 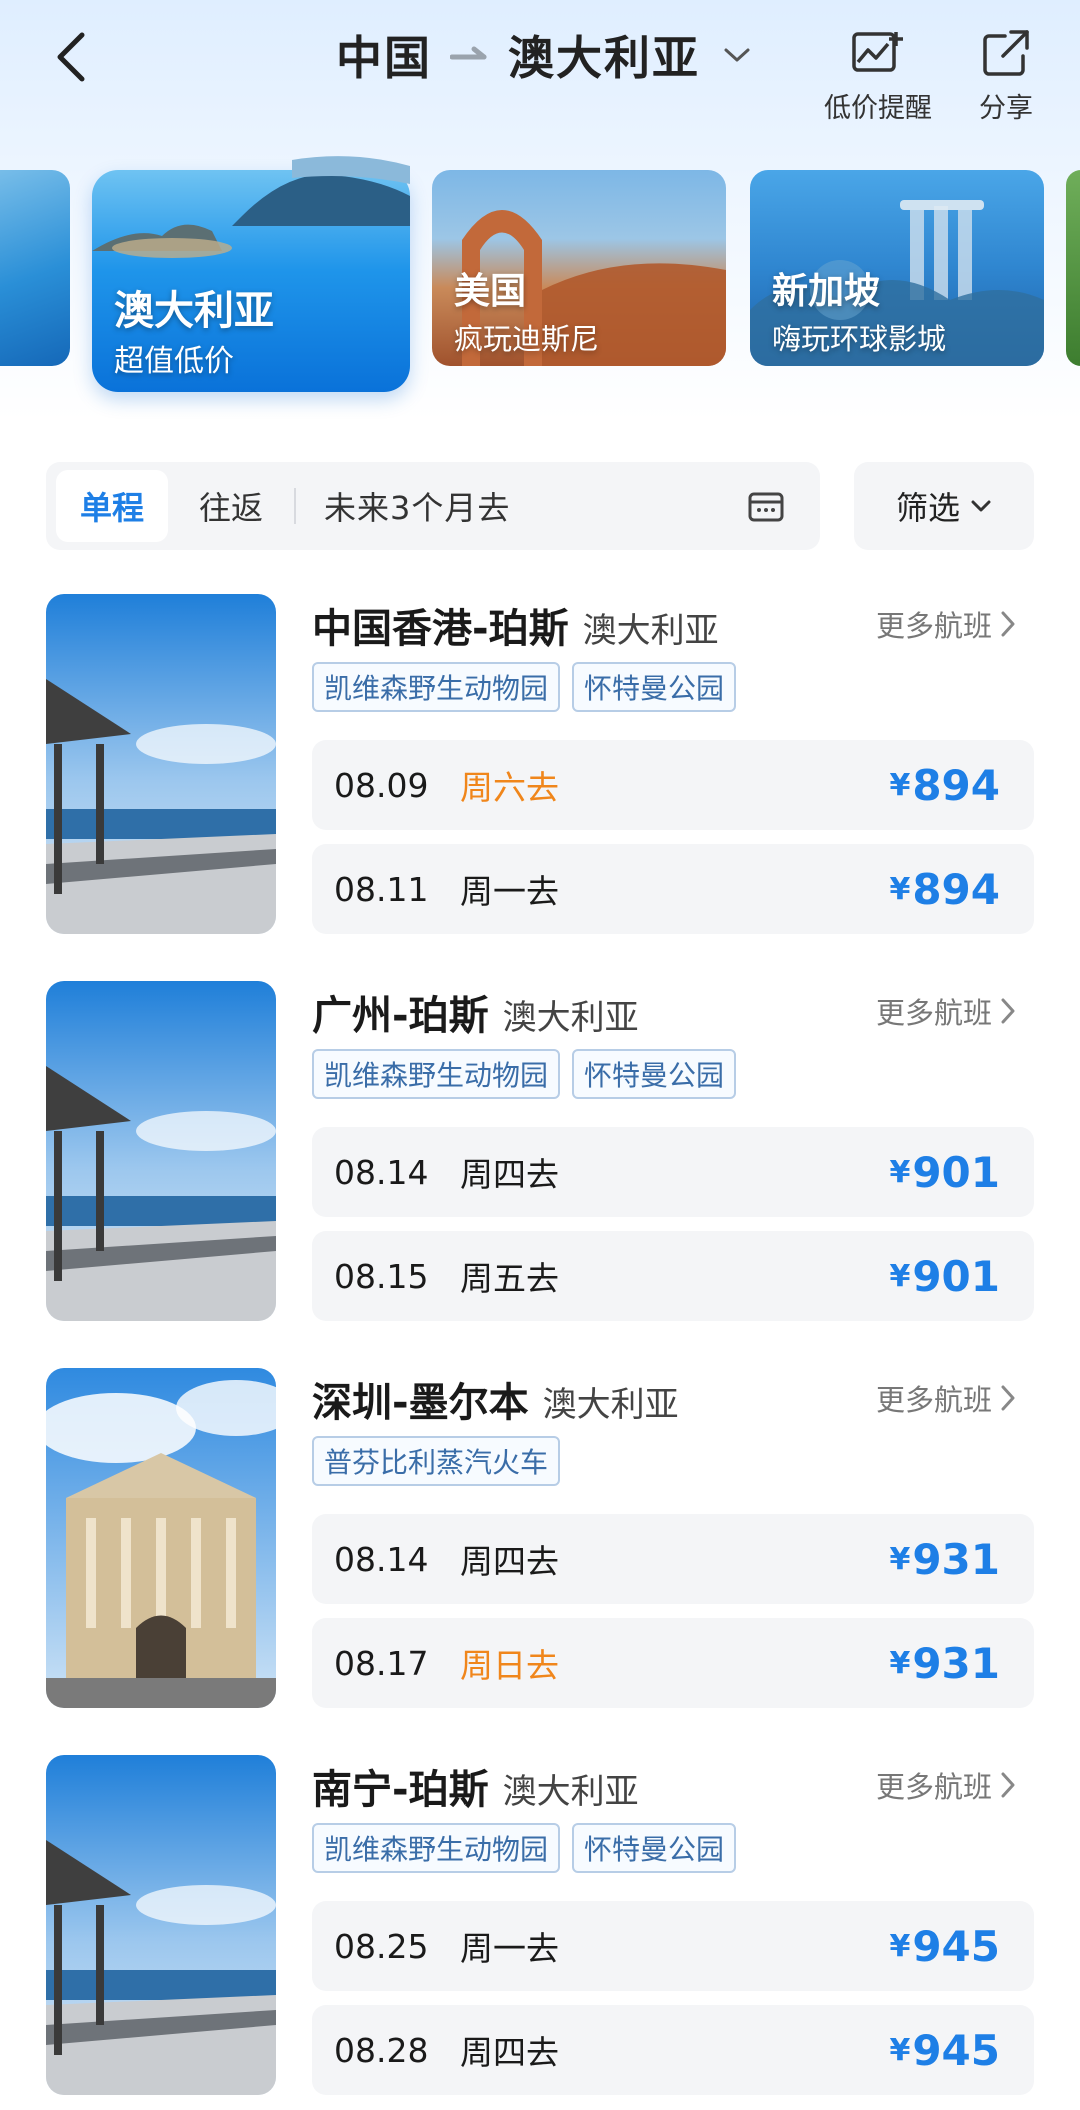 What do you see at coordinates (400, 1790) in the screenshot?
I see `route-name: 南宁-珀斯` at bounding box center [400, 1790].